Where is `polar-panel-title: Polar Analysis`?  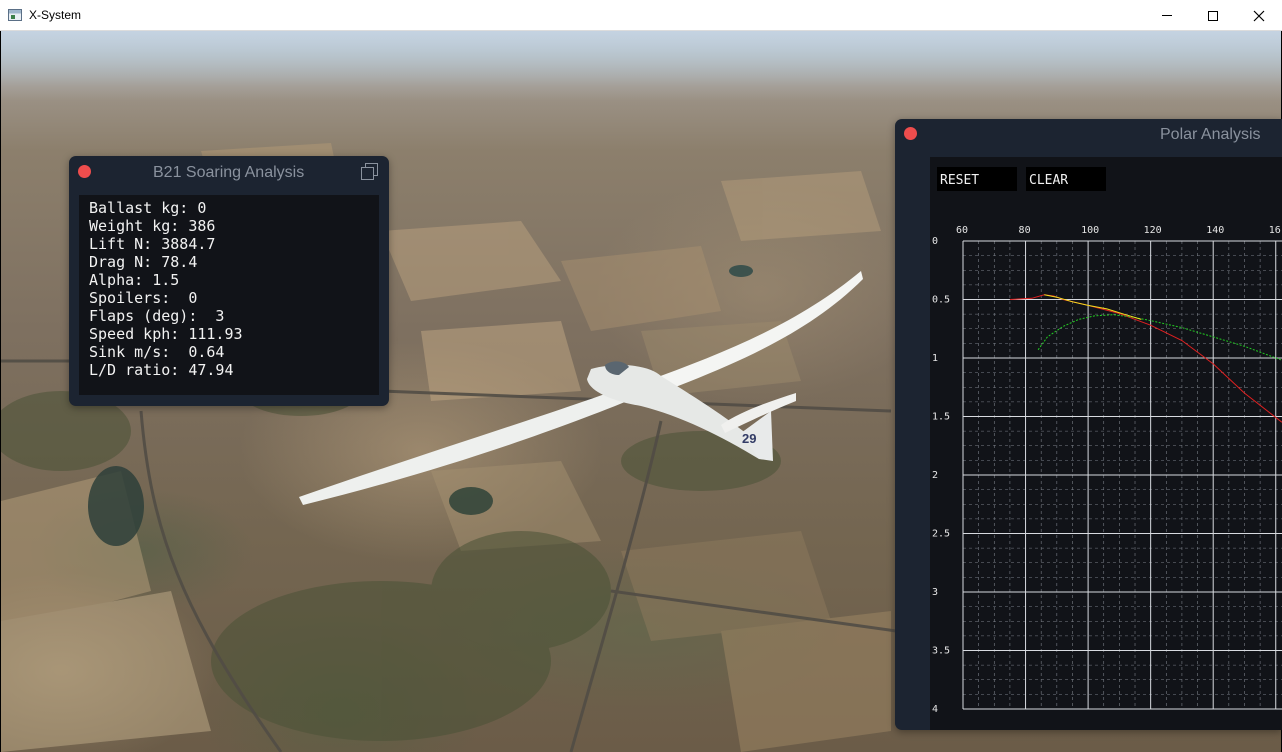 polar-panel-title: Polar Analysis is located at coordinates (1210, 134).